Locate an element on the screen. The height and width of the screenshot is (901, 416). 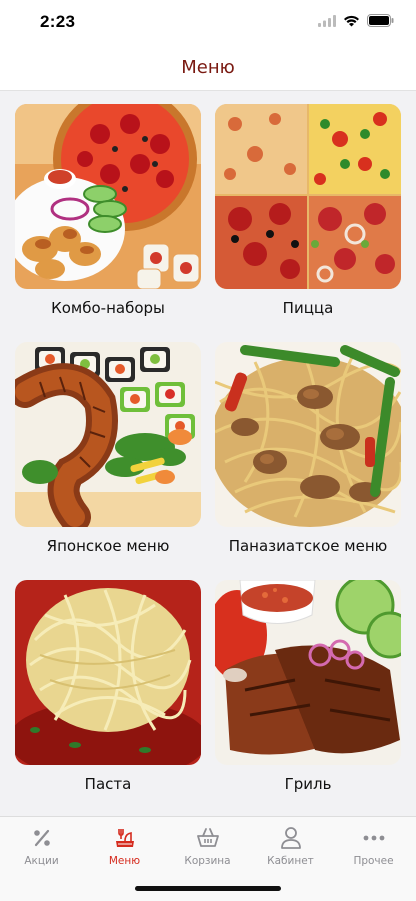
tab-menu: Меню is located at coordinates (124, 846).